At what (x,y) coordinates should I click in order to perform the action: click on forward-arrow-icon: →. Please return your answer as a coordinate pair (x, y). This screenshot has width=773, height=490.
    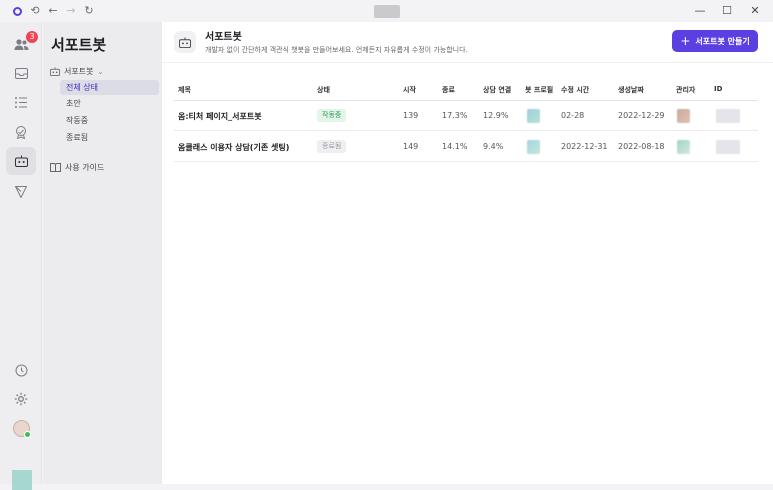
    Looking at the image, I should click on (71, 11).